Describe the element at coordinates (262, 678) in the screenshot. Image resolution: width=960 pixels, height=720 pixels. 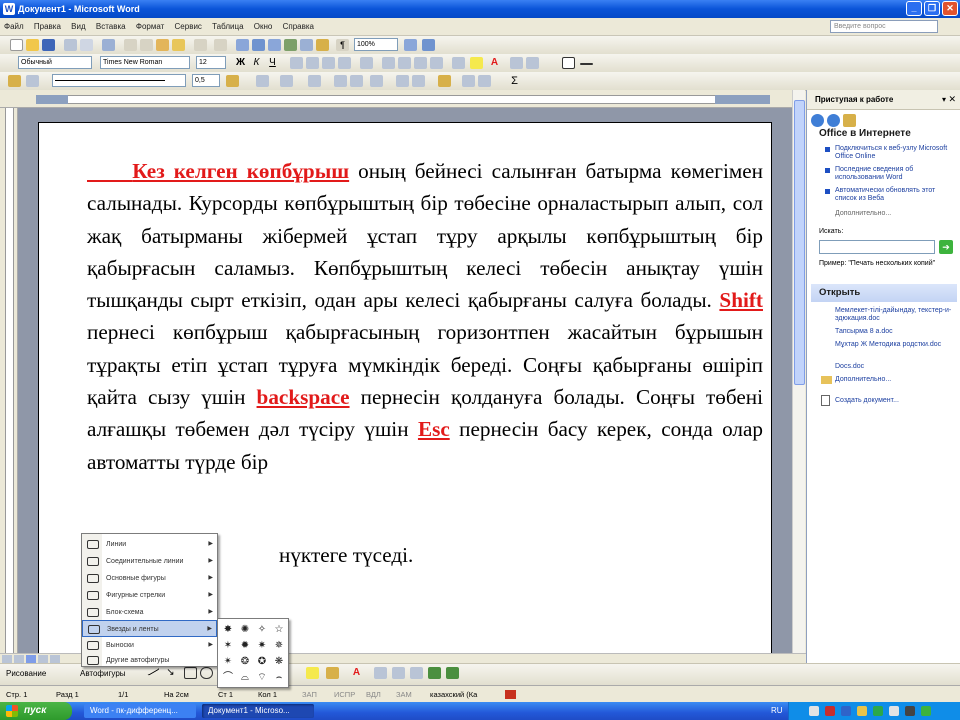
I see `shape-curved-ribbon-icon: ⌔` at that location.